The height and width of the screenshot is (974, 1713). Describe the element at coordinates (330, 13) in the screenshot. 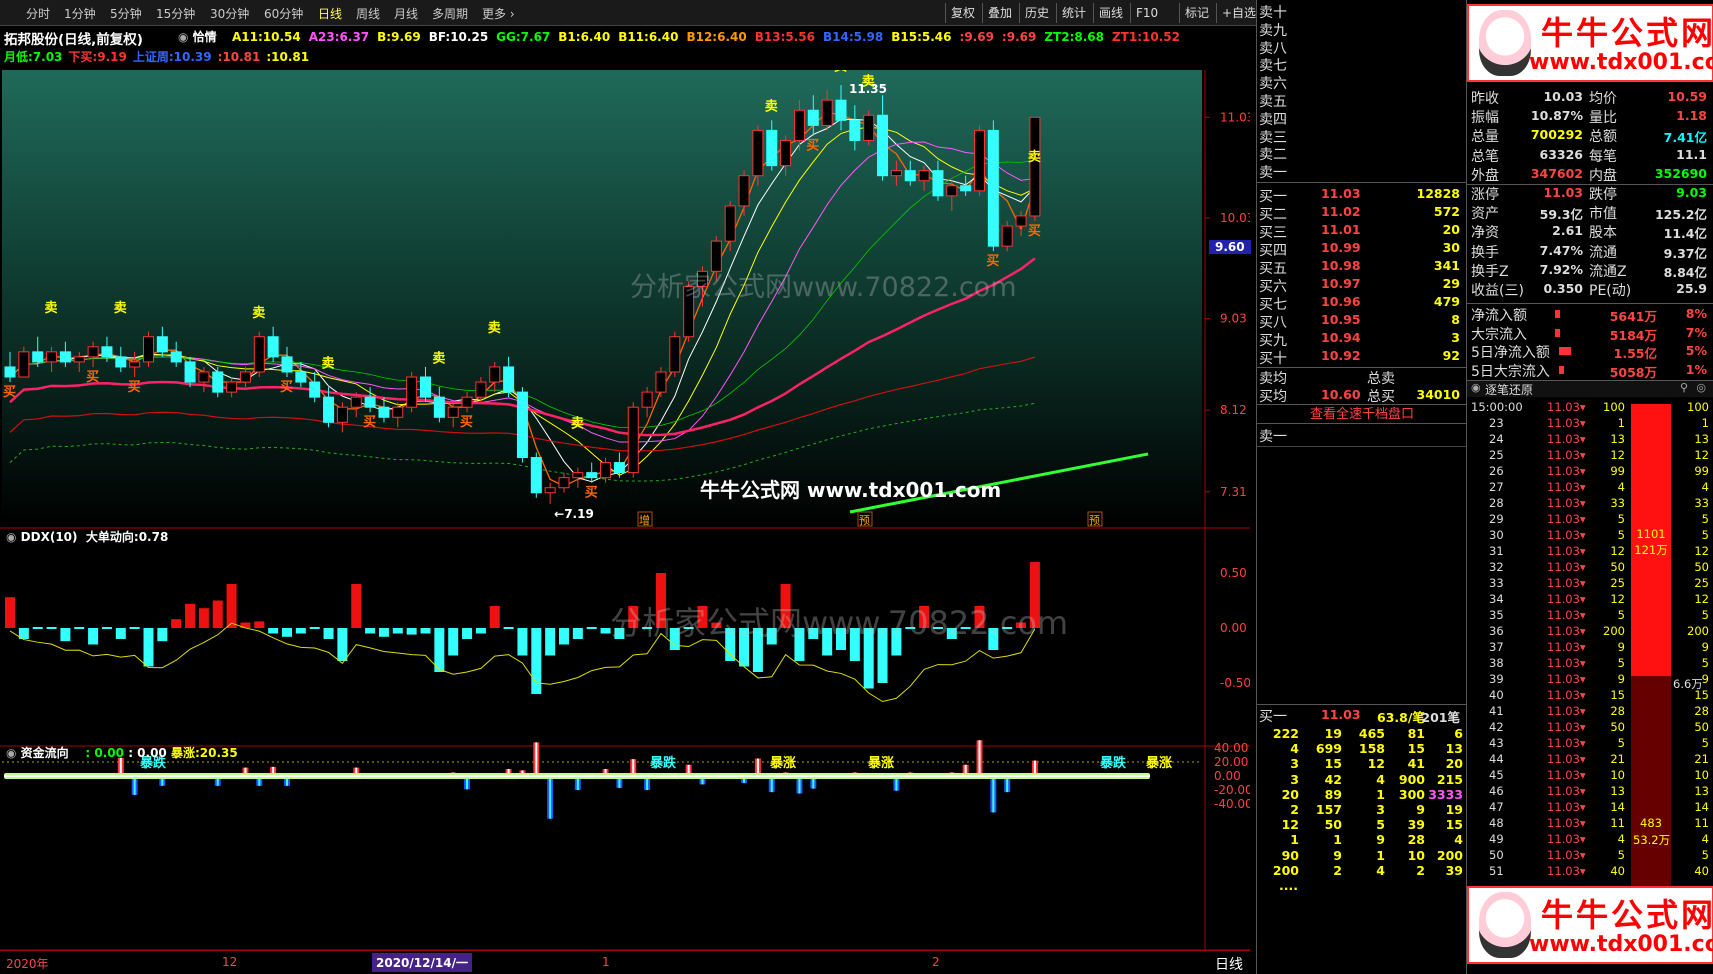

I see `toolbar-6: 日线` at that location.